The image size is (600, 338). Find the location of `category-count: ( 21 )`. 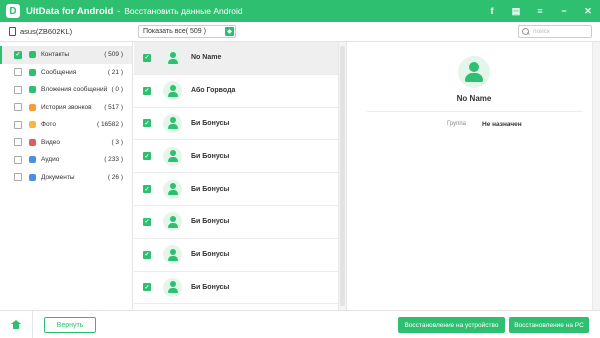

category-count: ( 21 ) is located at coordinates (115, 72).